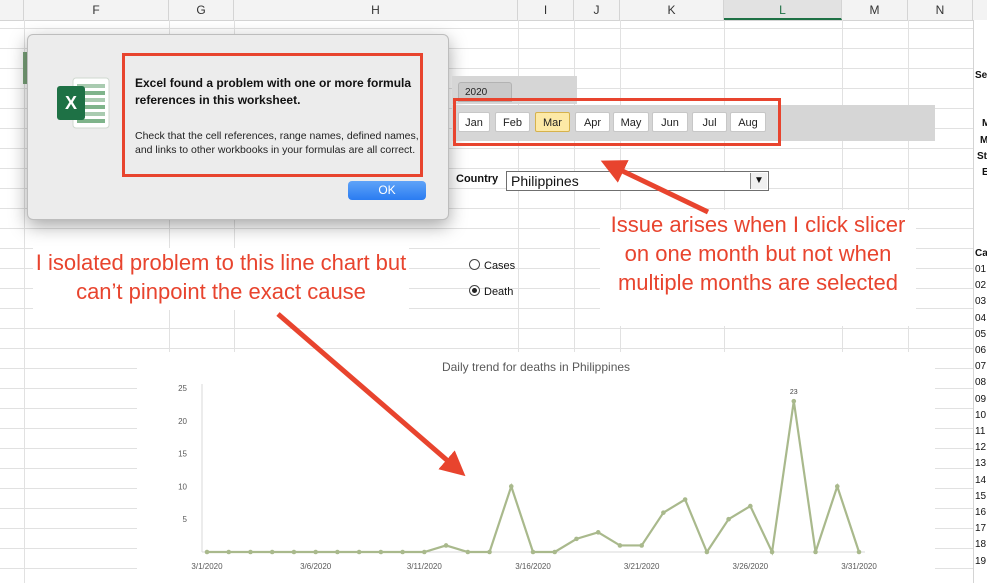 This screenshot has width=987, height=588. What do you see at coordinates (981, 286) in the screenshot?
I see `right-row-number: 02` at bounding box center [981, 286].